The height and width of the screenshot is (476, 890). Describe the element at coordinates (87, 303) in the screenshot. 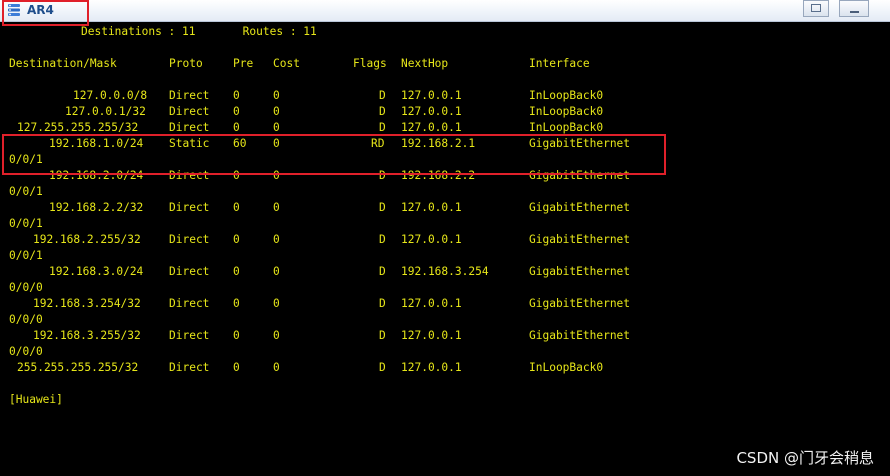

I see `cell-dest: 192.168.3.254/32` at that location.